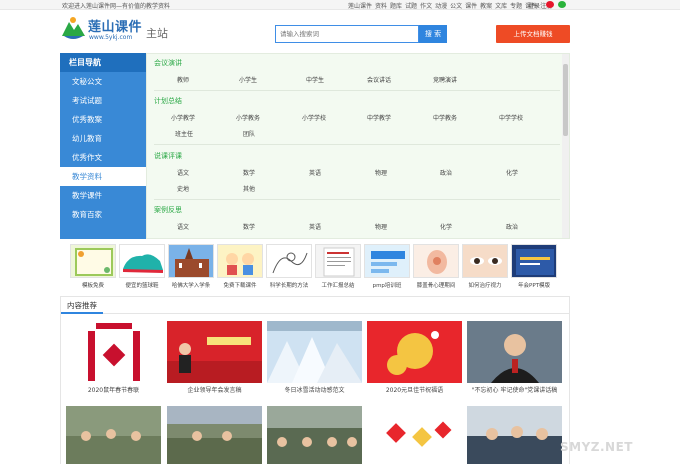  I want to click on thumbnail-caption: 便宜的篮球鞋, so click(142, 286).